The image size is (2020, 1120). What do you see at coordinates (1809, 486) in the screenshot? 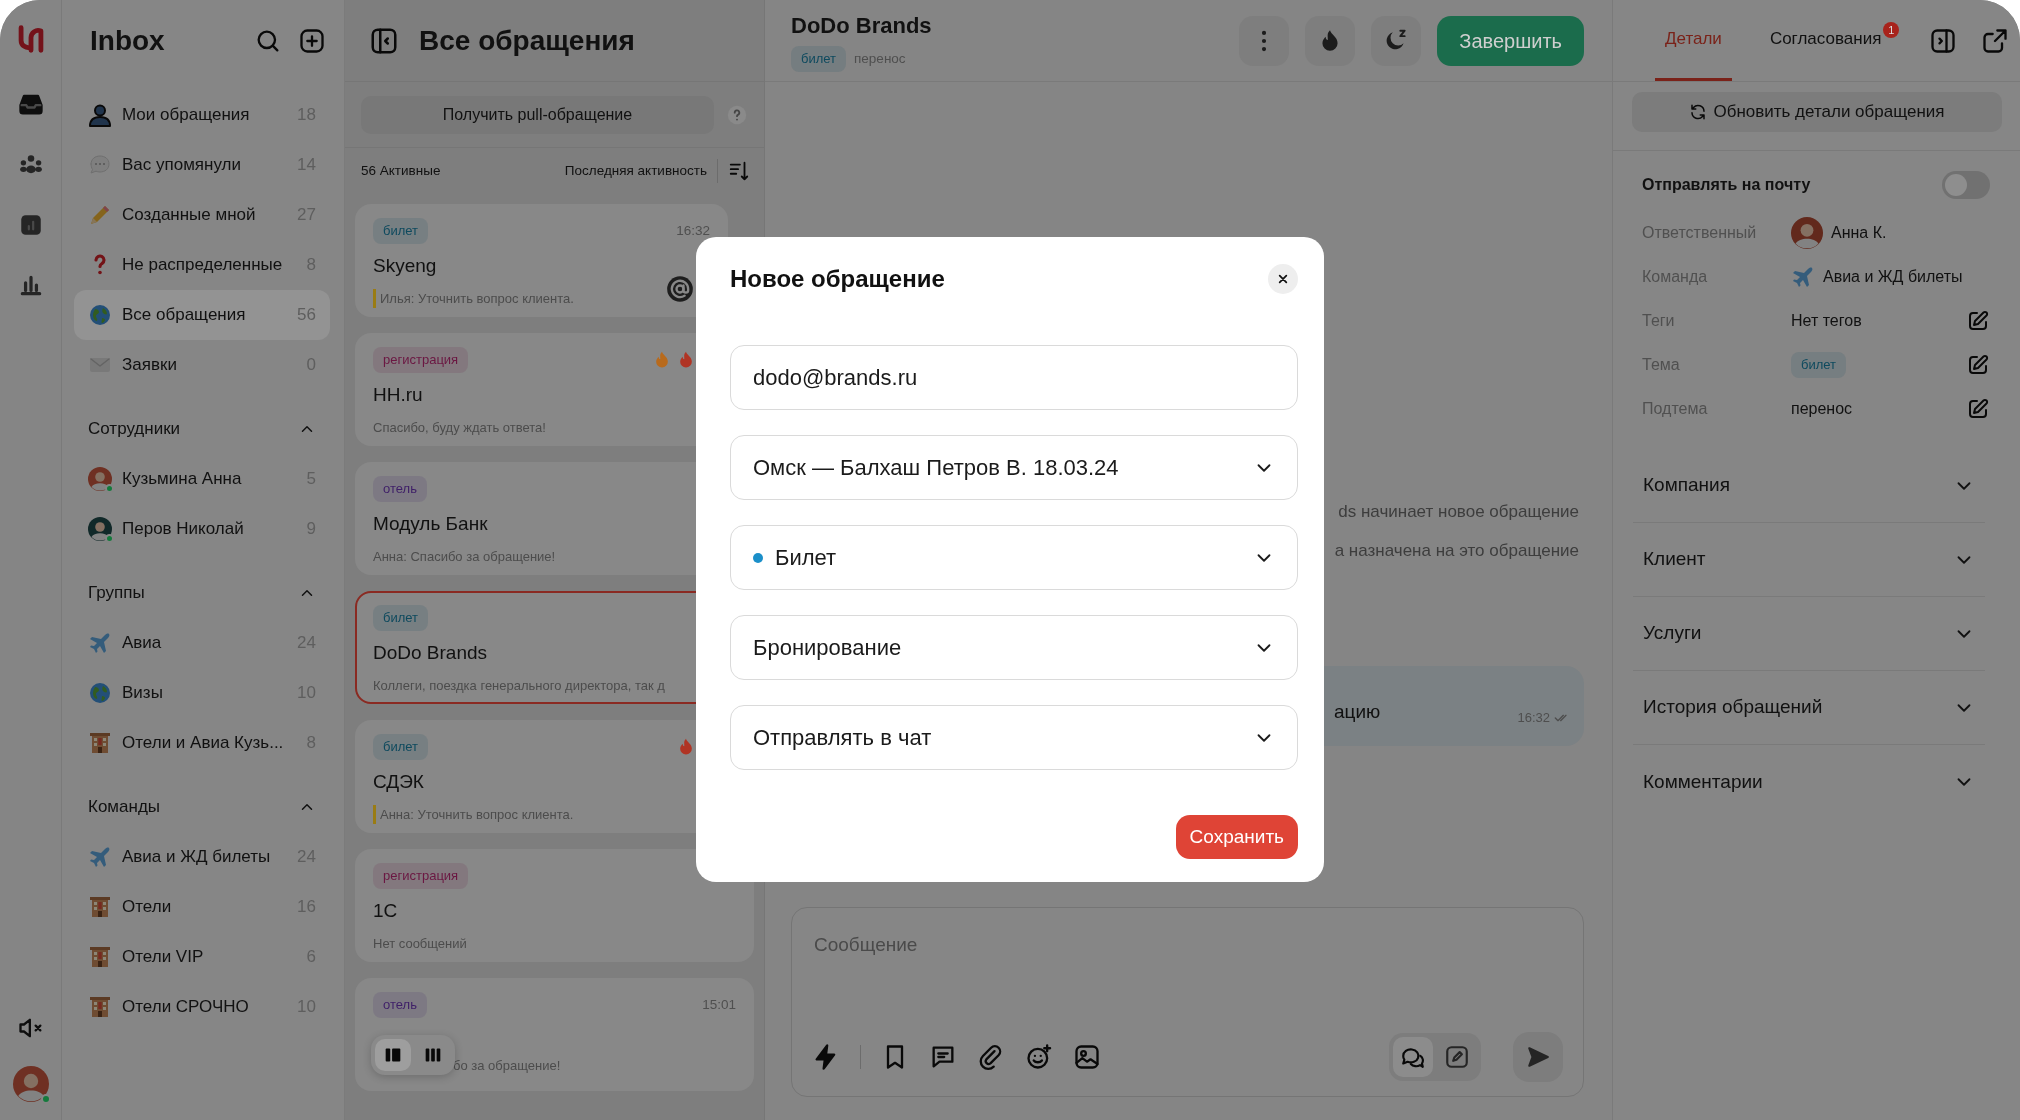
I see `section-header: Компания` at bounding box center [1809, 486].